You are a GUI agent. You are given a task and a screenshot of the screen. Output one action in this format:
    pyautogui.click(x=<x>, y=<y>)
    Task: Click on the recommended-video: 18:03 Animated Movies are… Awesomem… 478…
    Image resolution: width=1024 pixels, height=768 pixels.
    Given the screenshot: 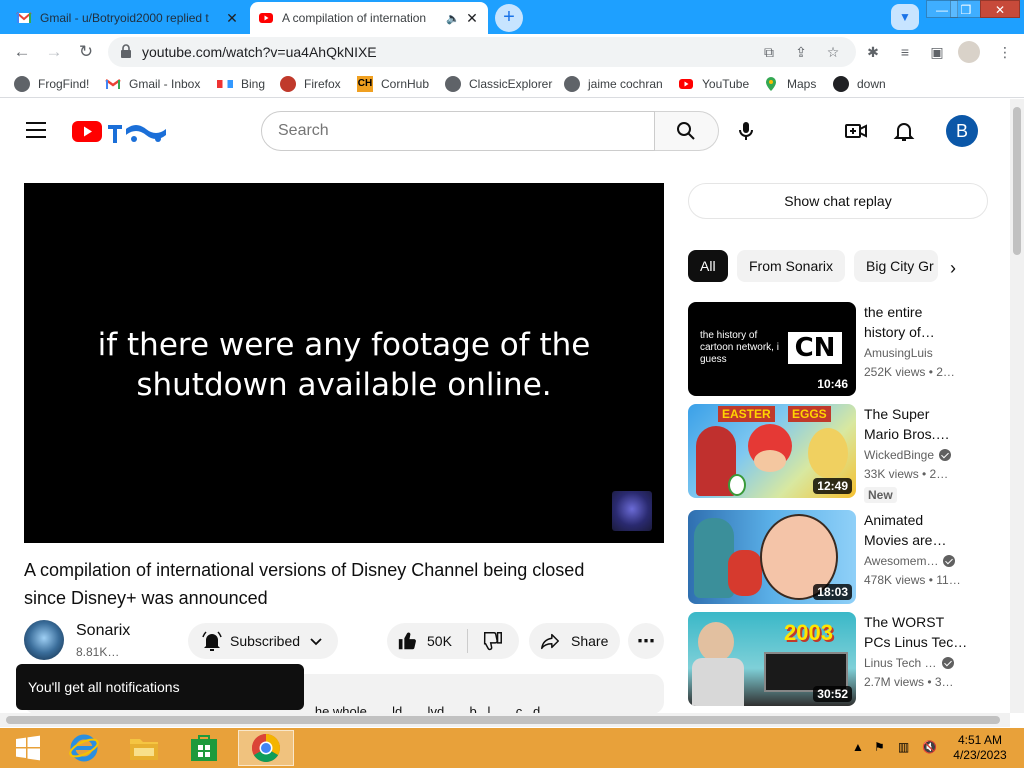 What is the action you would take?
    pyautogui.click(x=838, y=558)
    